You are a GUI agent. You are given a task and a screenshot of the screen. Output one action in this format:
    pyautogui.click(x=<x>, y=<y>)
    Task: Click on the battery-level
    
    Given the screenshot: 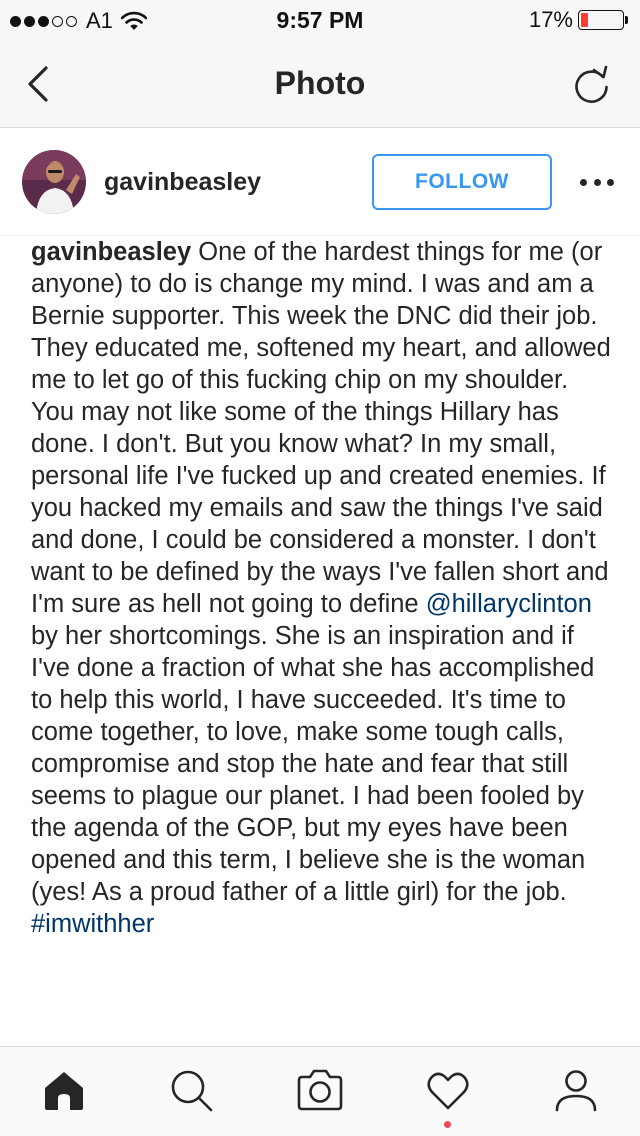 What is the action you would take?
    pyautogui.click(x=584, y=20)
    